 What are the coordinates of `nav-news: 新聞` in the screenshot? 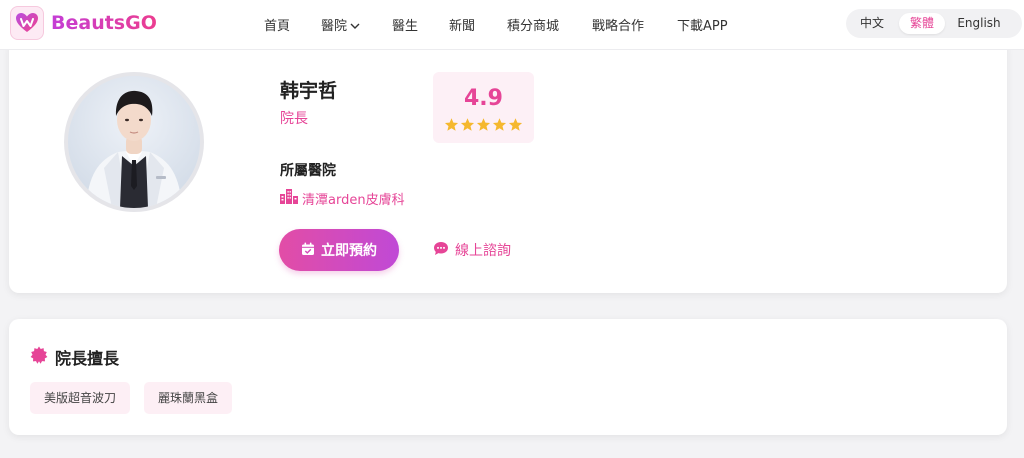 It's located at (462, 24).